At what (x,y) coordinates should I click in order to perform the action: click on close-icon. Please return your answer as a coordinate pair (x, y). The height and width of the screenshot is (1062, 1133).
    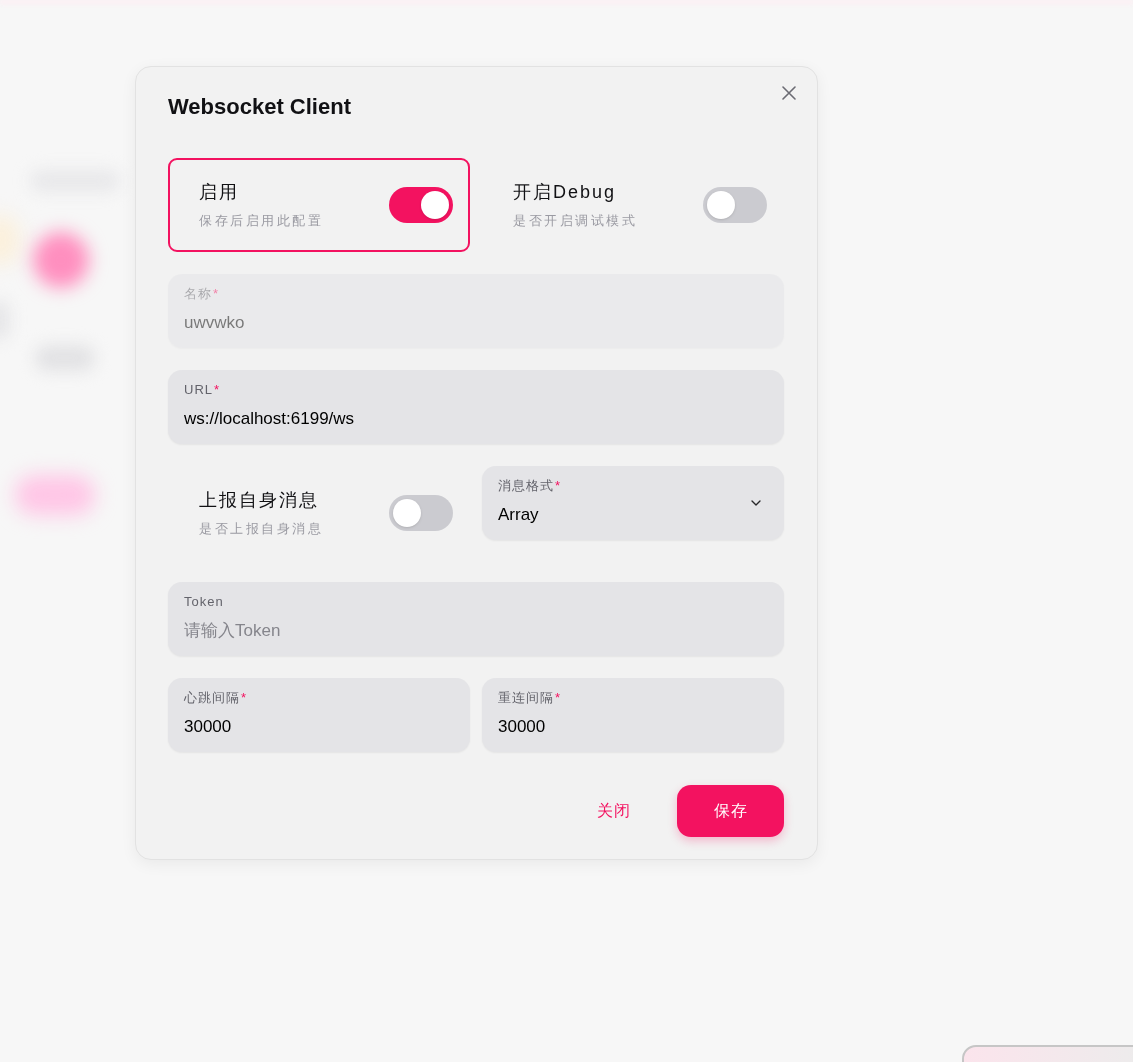
    Looking at the image, I should click on (789, 93).